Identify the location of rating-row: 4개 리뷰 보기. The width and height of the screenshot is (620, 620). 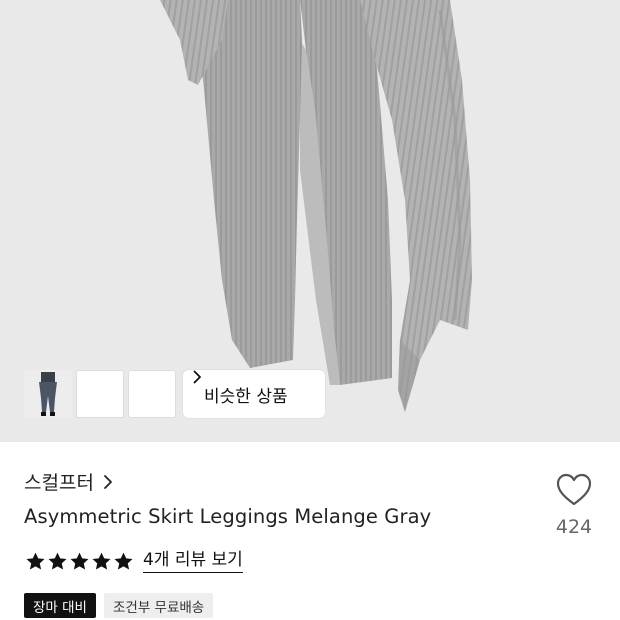
(134, 561).